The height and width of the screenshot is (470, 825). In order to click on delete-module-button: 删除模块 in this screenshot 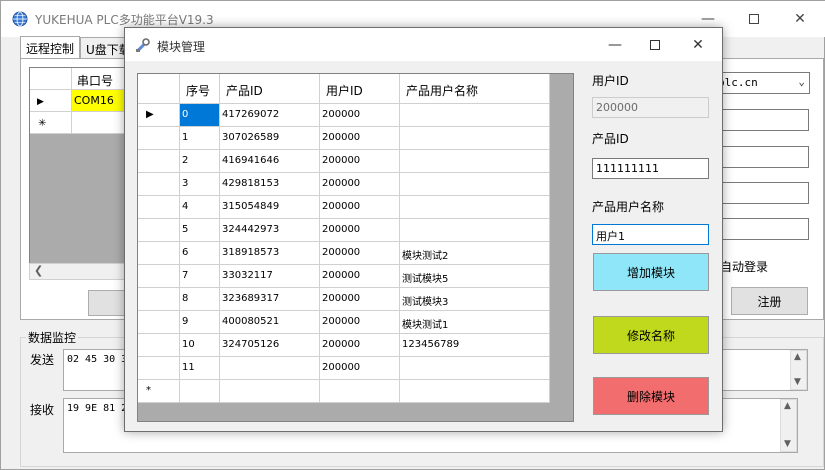, I will do `click(651, 396)`.